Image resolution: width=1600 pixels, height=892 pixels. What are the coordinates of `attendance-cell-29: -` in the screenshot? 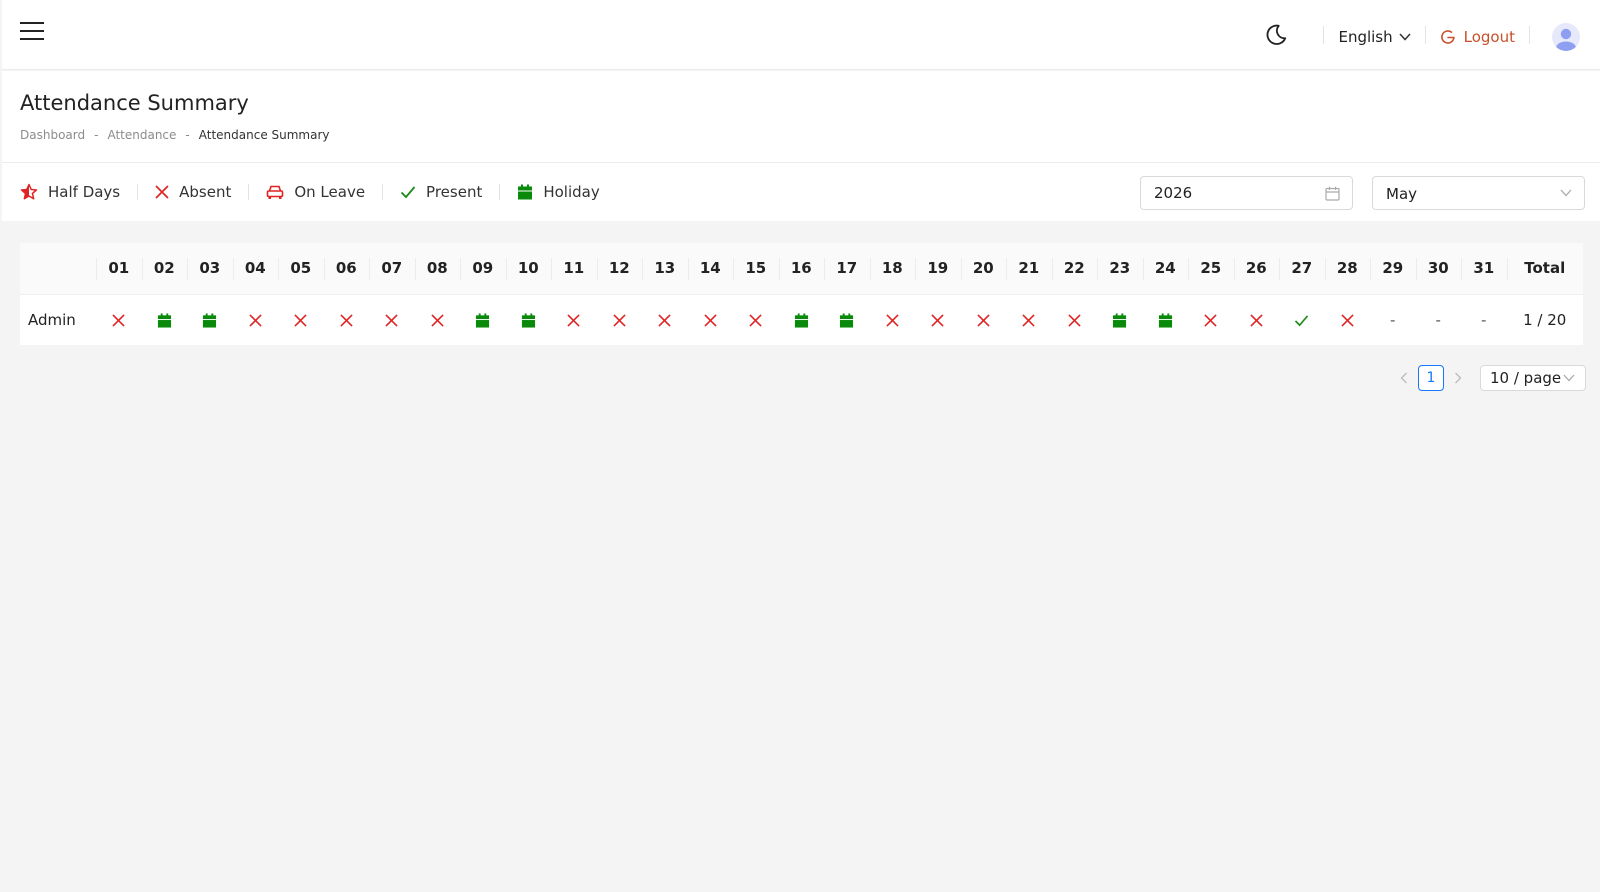 It's located at (1393, 319).